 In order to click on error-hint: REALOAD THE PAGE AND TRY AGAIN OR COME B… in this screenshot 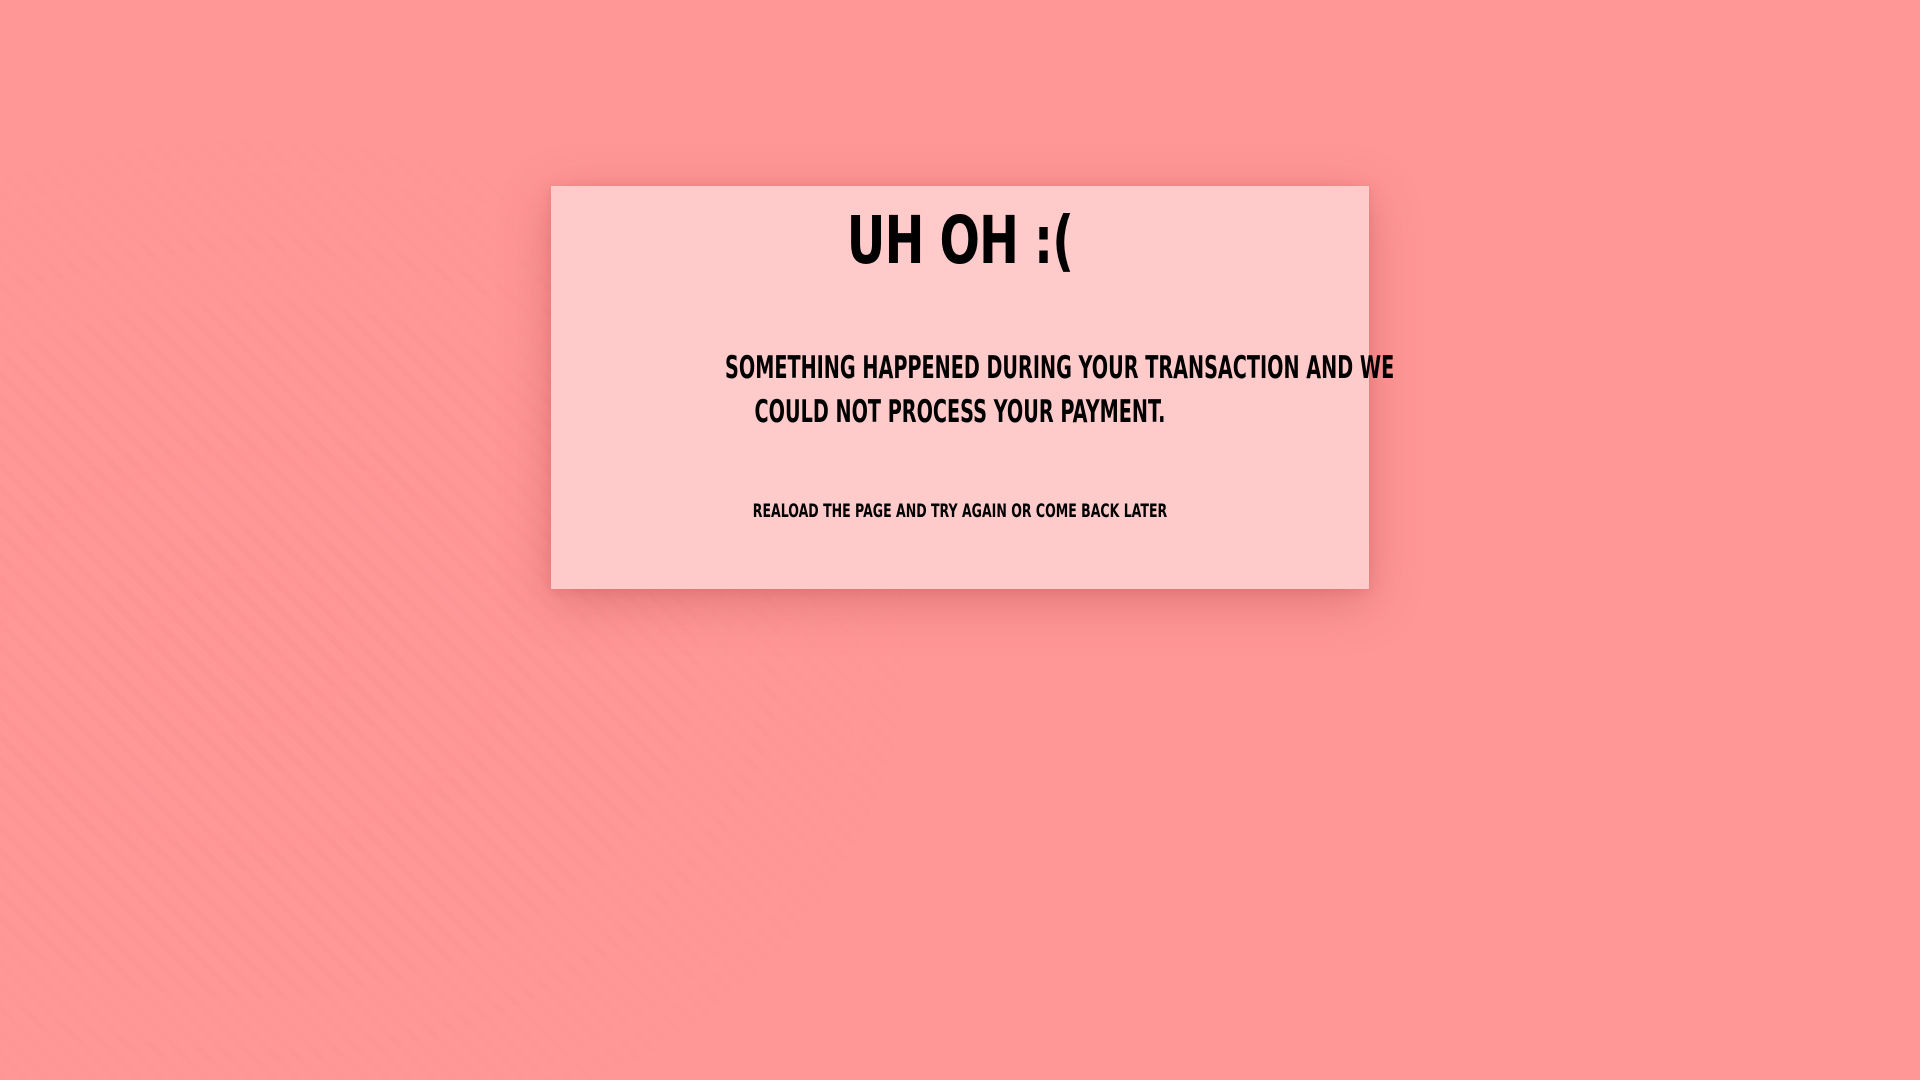, I will do `click(960, 511)`.